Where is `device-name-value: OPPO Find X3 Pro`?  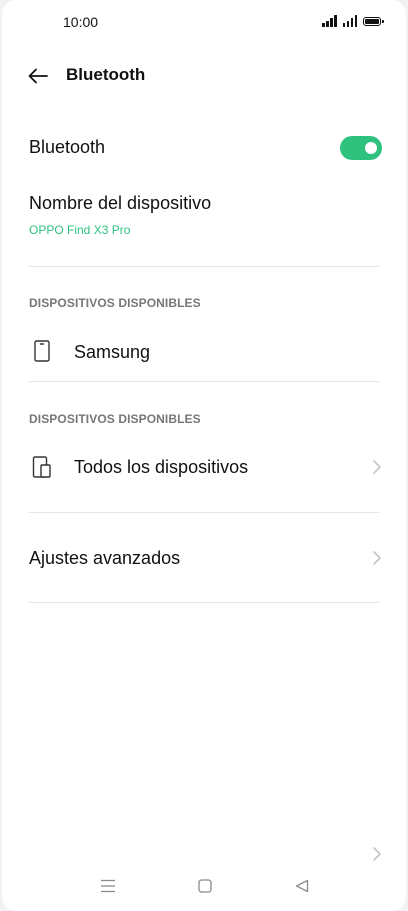 device-name-value: OPPO Find X3 Pro is located at coordinates (80, 230).